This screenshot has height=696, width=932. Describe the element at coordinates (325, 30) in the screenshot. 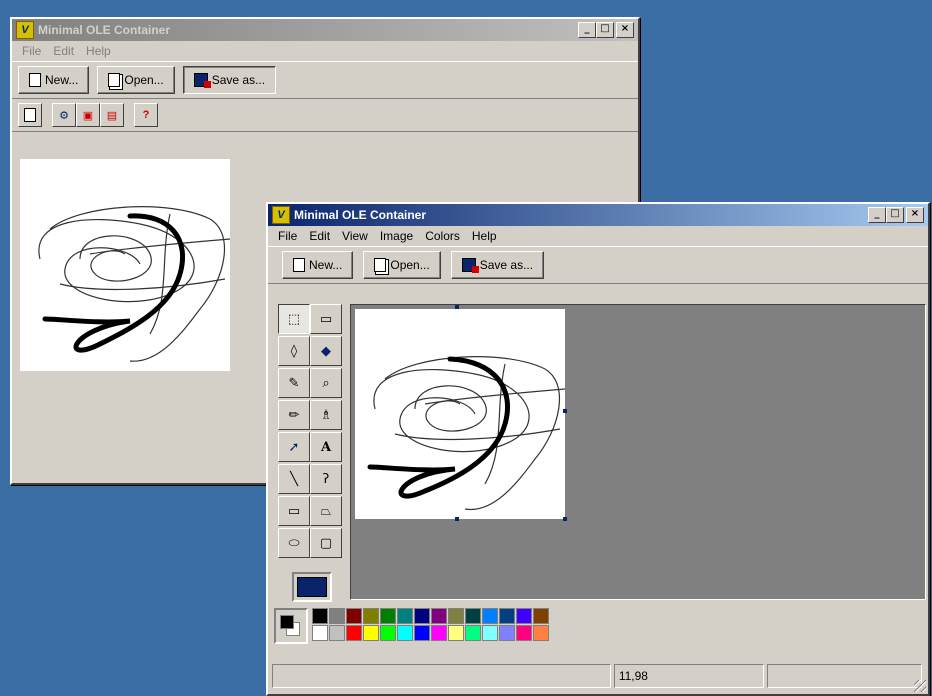

I see `back-window-titlebar: V Minimal OLE Container _ □ ×` at that location.